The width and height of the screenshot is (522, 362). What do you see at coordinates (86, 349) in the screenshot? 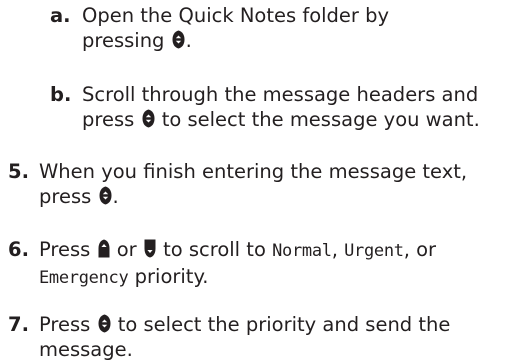
I see `step-text-line: message.` at bounding box center [86, 349].